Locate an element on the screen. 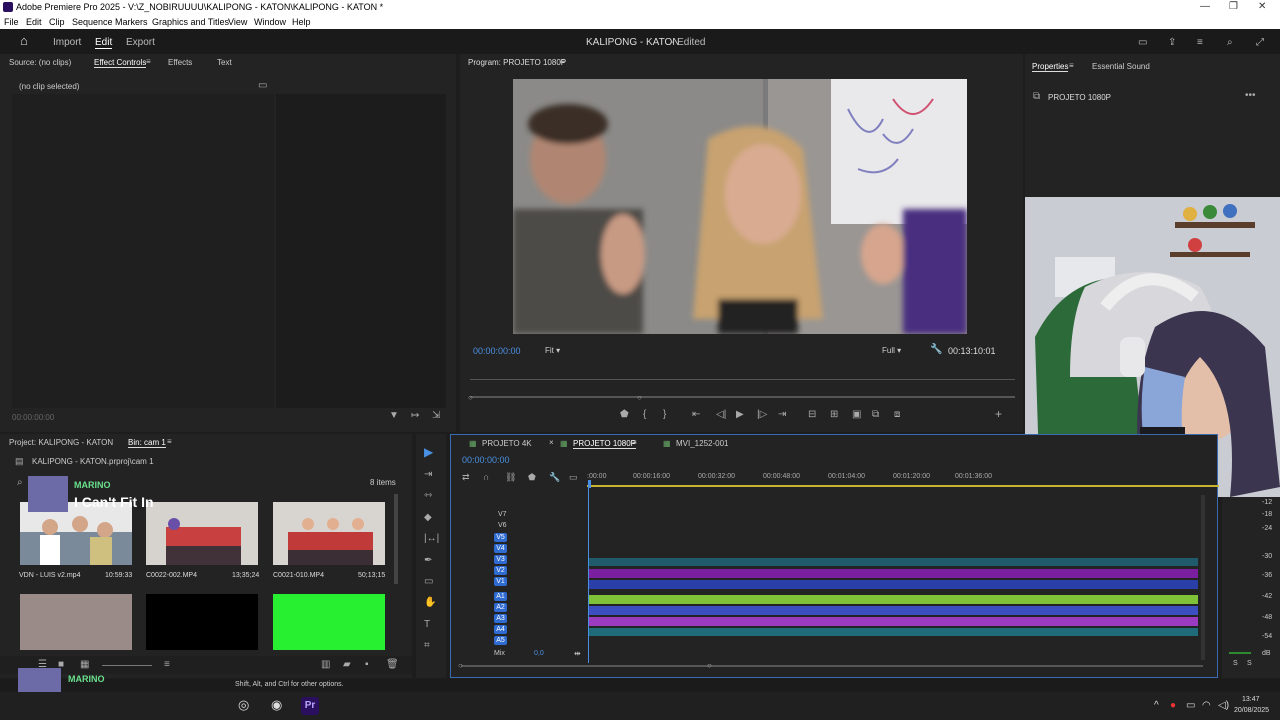 The width and height of the screenshot is (1280, 720). wifi-icon: ◠ is located at coordinates (1206, 706).